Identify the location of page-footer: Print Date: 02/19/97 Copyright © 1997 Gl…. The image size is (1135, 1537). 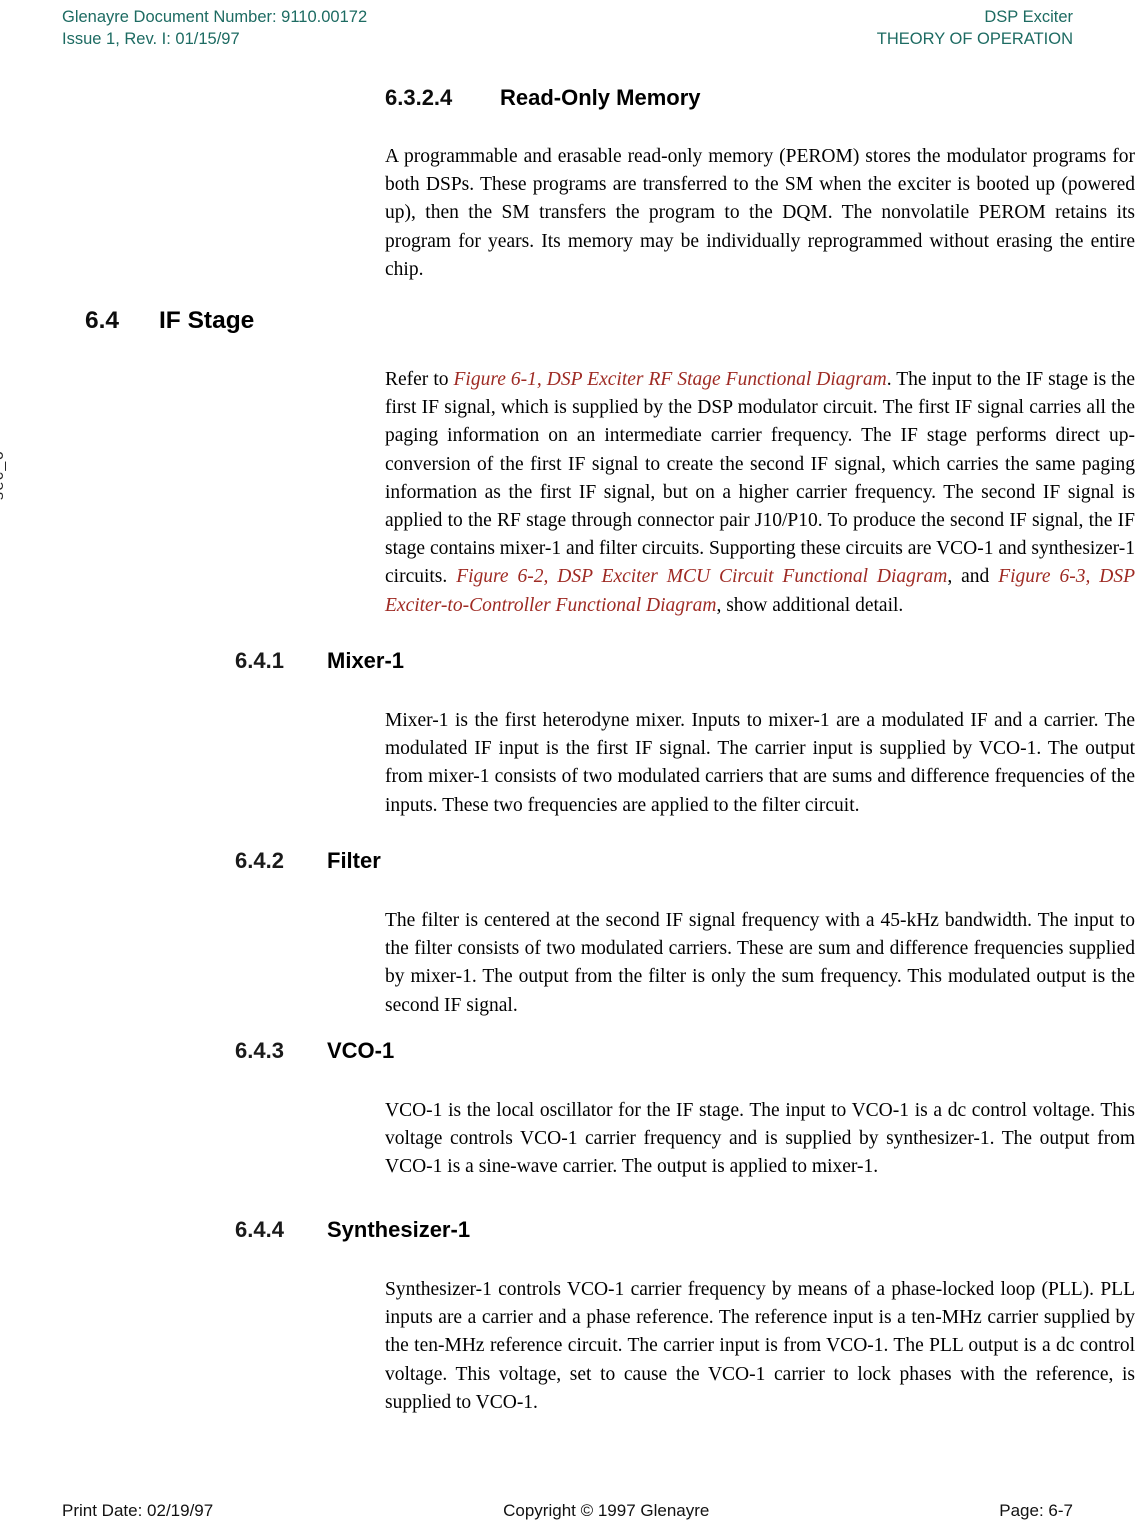
(567, 1511).